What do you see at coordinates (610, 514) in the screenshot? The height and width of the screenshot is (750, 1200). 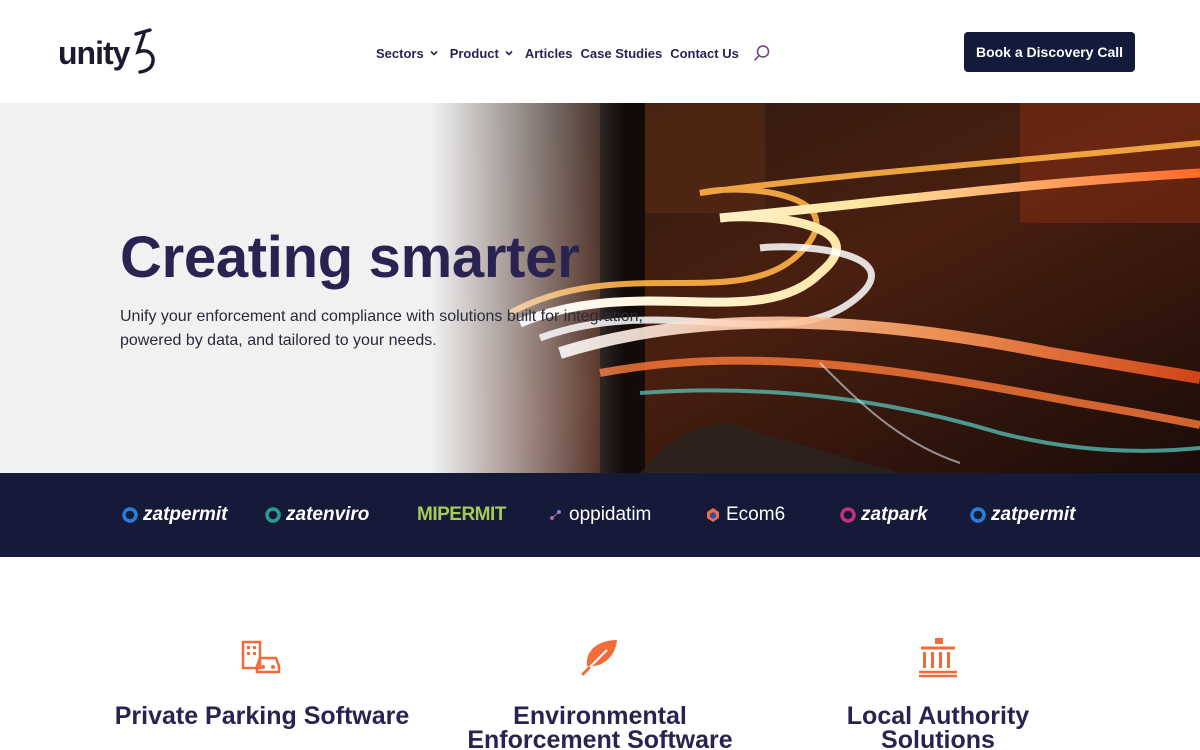 I see `brand-label: oppidatim` at bounding box center [610, 514].